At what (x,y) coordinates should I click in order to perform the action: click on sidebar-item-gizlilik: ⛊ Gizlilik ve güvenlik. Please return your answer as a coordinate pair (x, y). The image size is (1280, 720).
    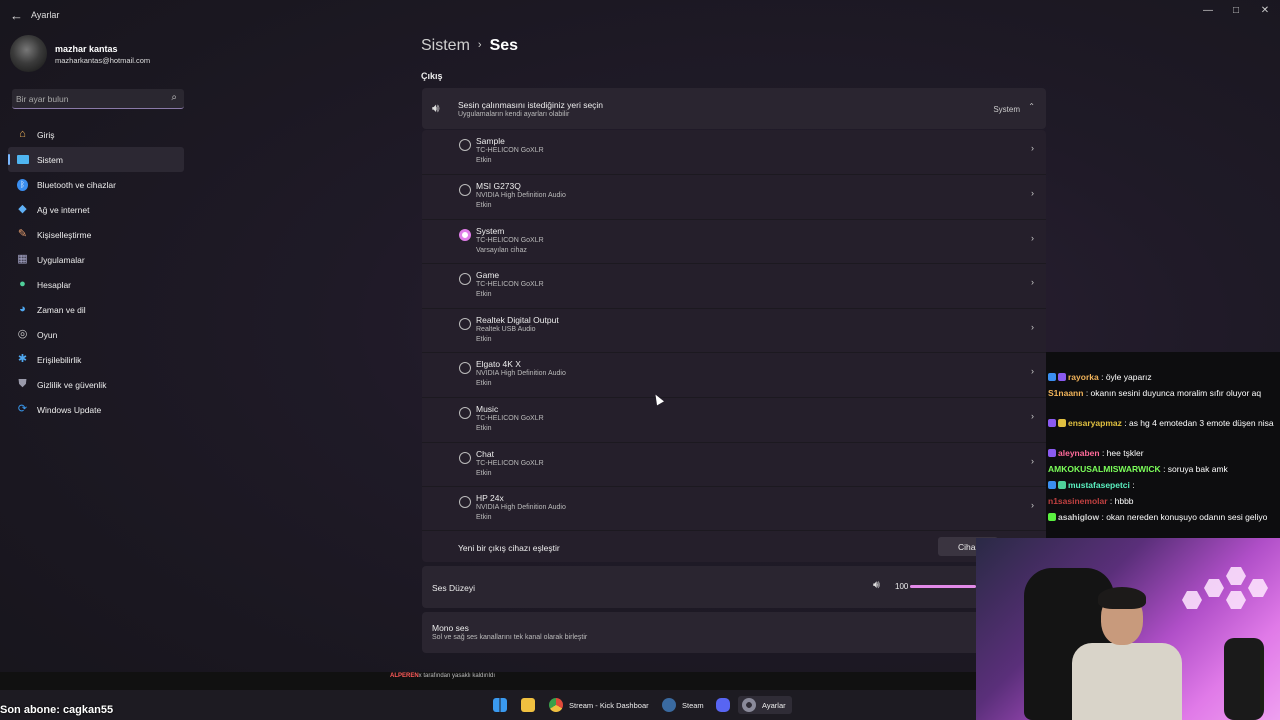
    Looking at the image, I should click on (96, 384).